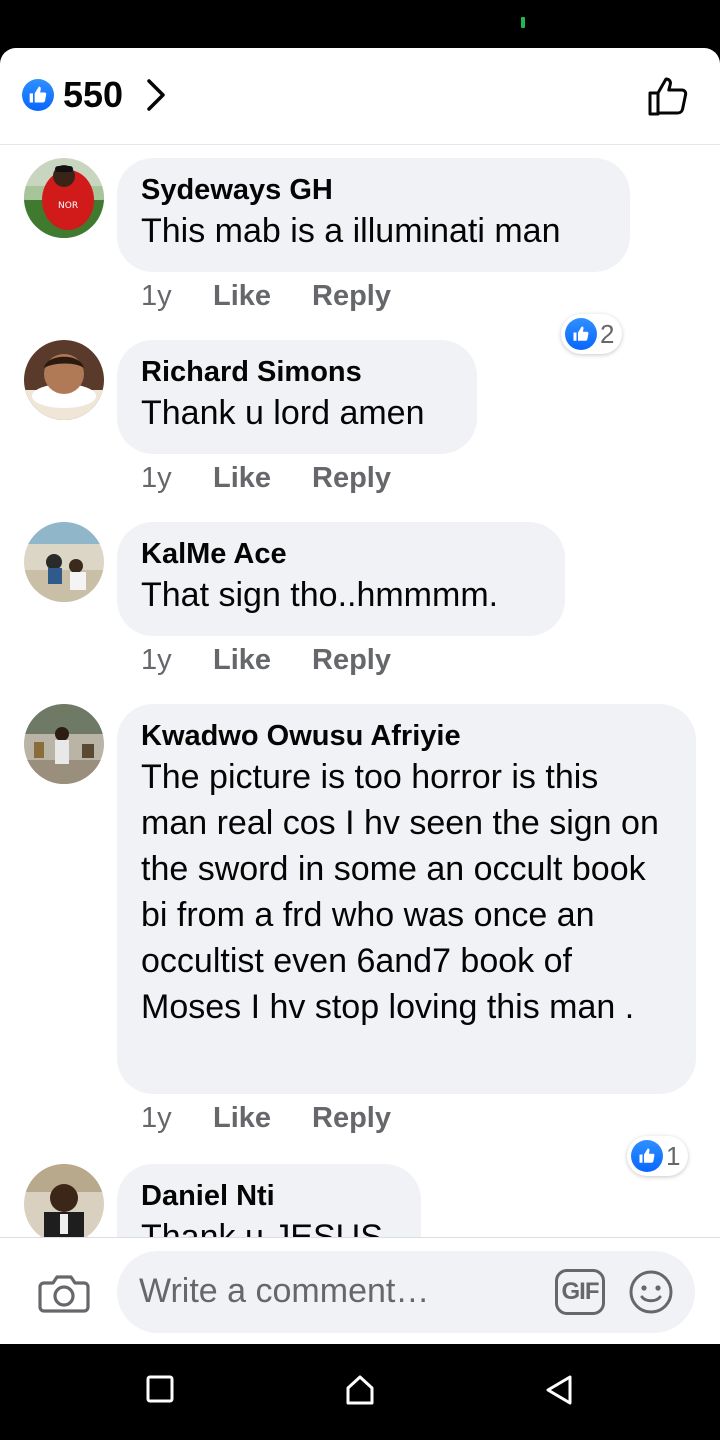 The height and width of the screenshot is (1440, 720). Describe the element at coordinates (339, 1291) in the screenshot. I see `comment-input` at that location.